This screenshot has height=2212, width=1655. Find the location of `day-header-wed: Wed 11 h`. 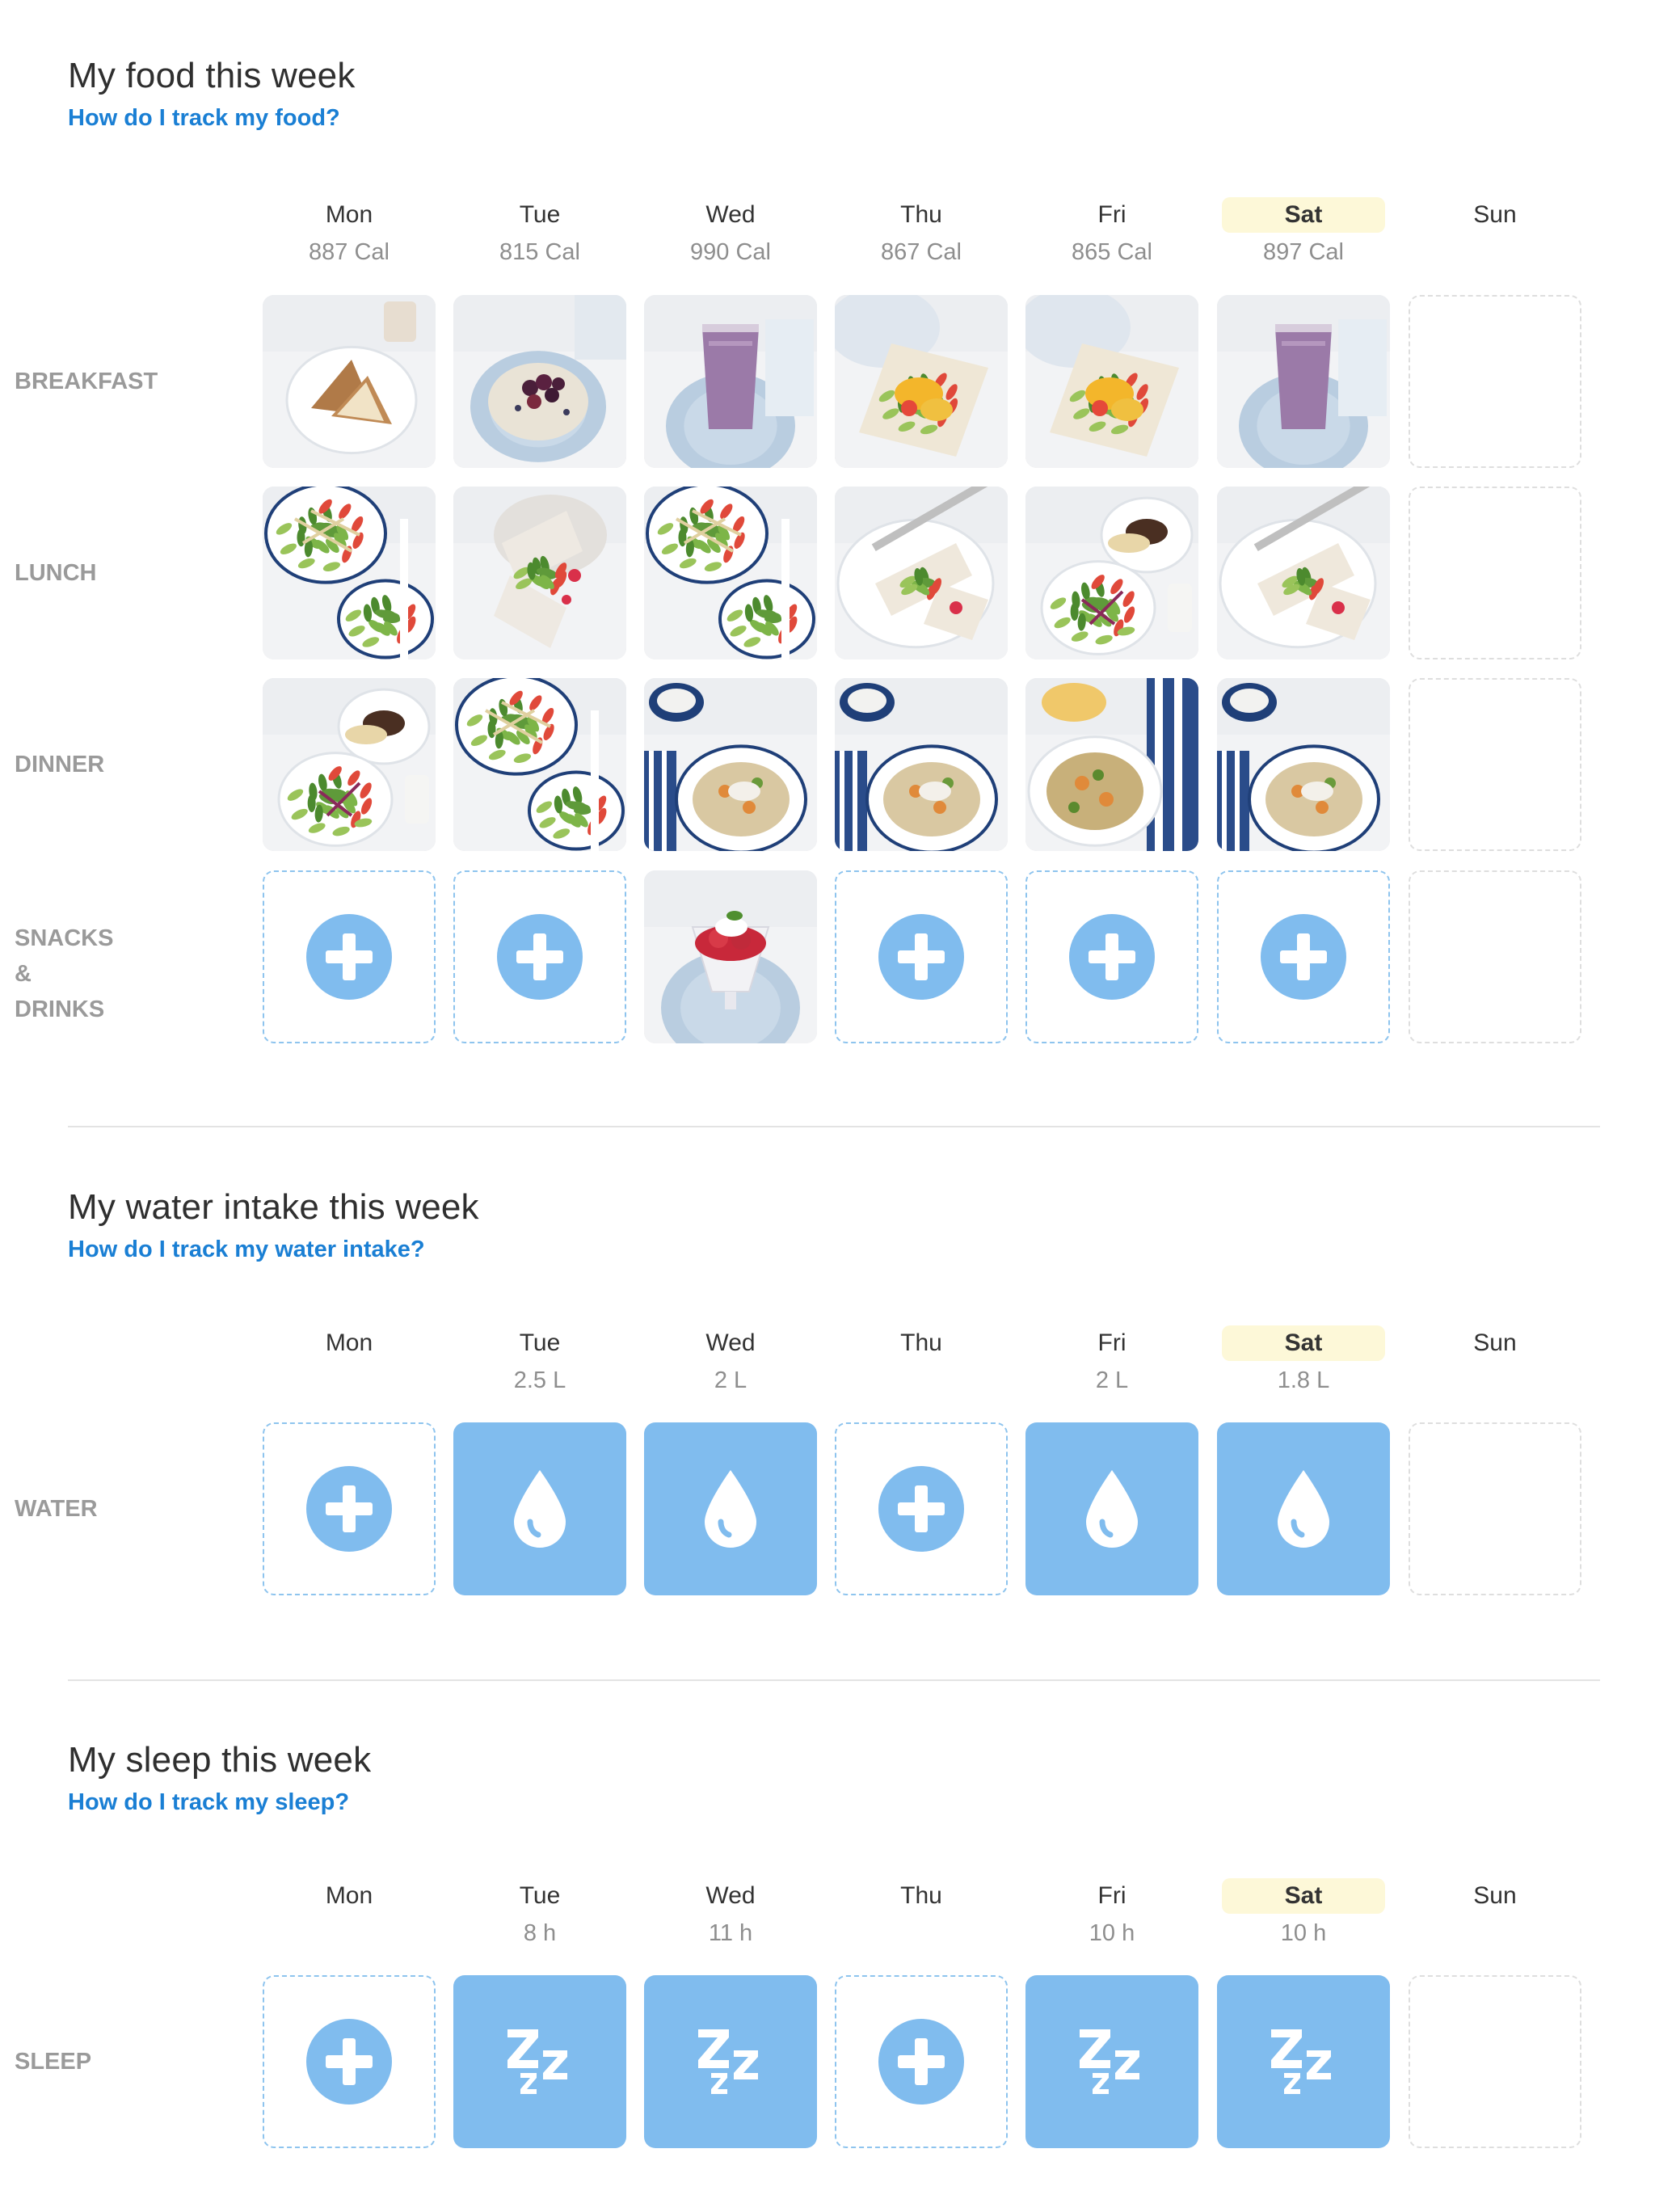

day-header-wed: Wed 11 h is located at coordinates (730, 1913).